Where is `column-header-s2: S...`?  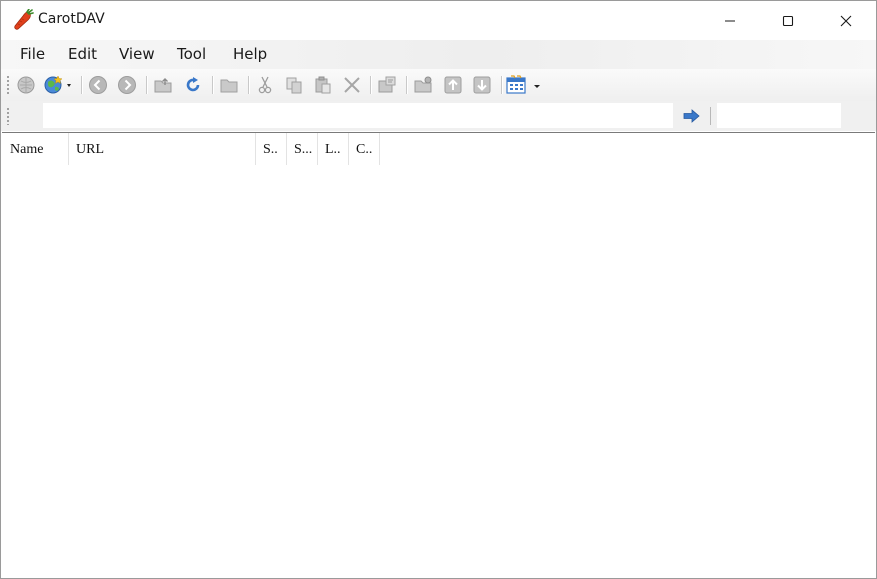
column-header-s2: S... is located at coordinates (302, 149).